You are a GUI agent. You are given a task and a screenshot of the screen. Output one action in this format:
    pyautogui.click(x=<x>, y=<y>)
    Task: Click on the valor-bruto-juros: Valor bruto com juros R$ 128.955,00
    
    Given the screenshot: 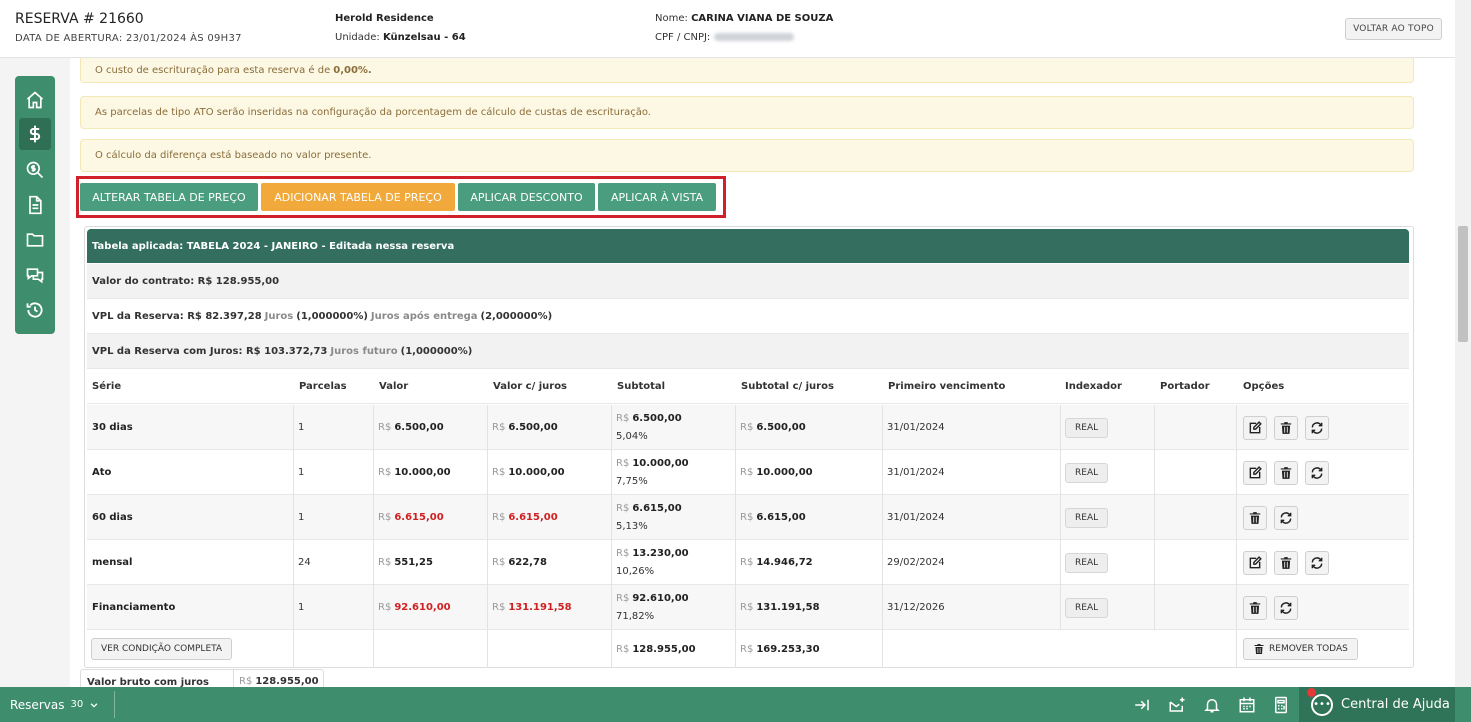 What is the action you would take?
    pyautogui.click(x=202, y=678)
    